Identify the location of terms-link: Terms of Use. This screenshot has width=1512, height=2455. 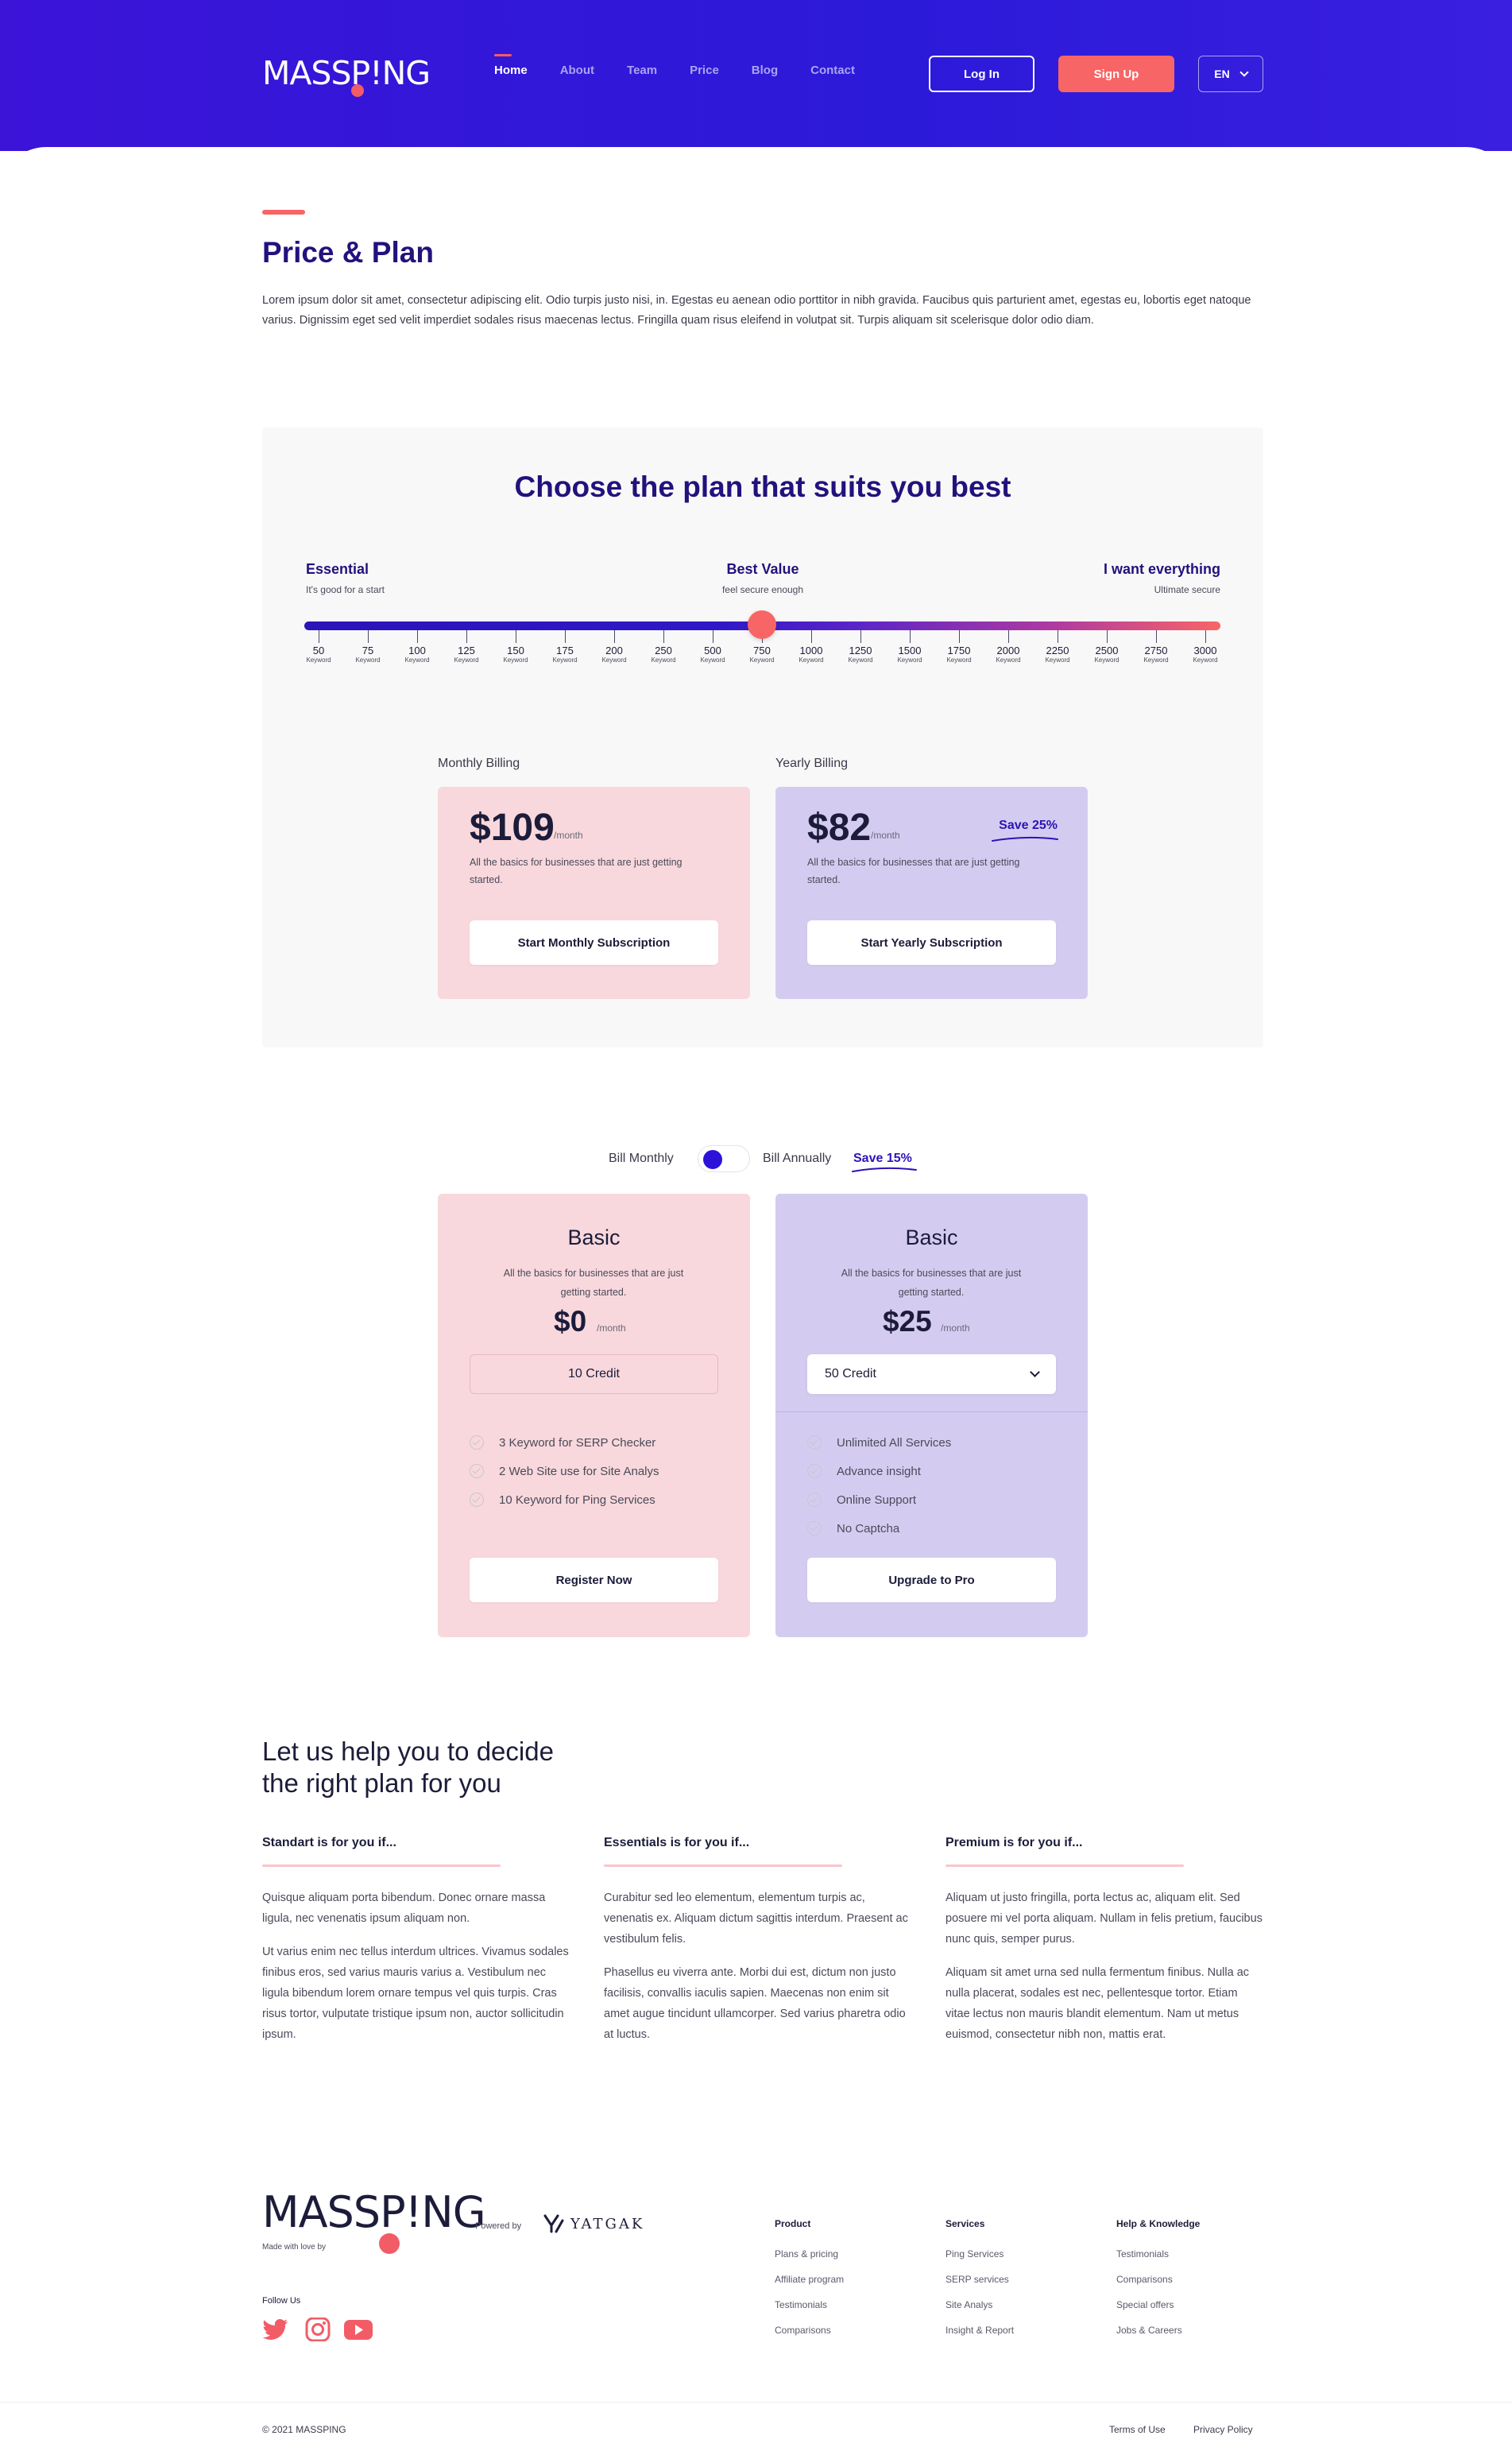
(1137, 2429).